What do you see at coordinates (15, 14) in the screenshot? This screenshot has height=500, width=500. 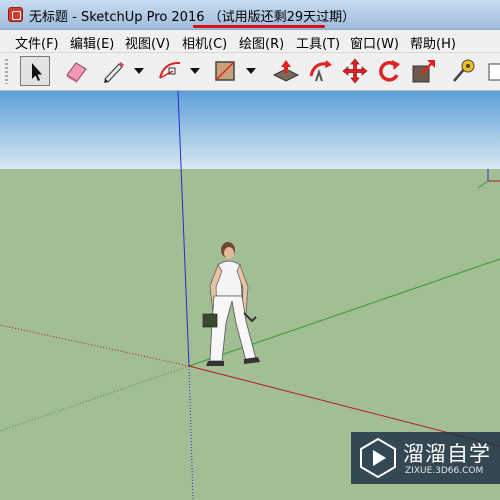 I see `sketchup-logo-icon` at bounding box center [15, 14].